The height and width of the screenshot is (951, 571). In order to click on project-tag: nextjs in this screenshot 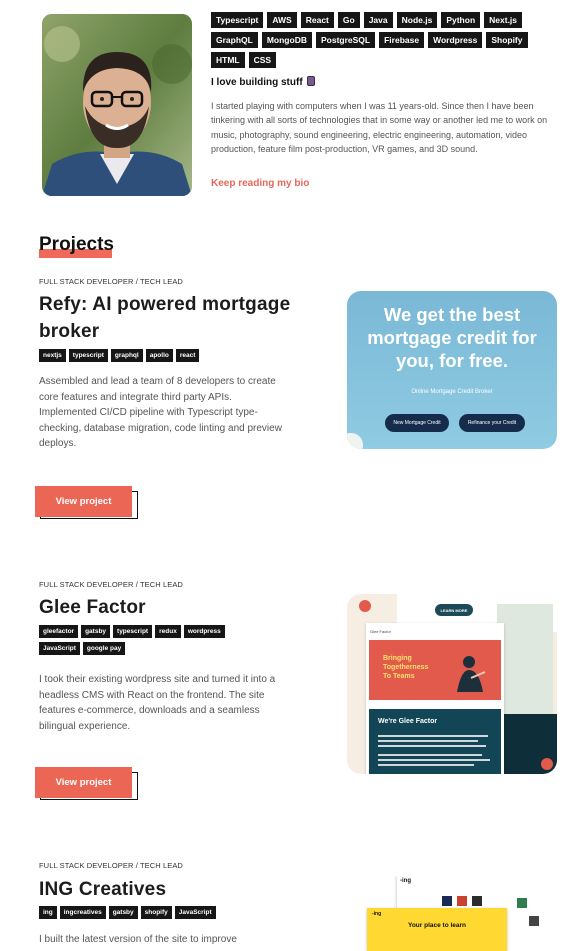, I will do `click(52, 355)`.